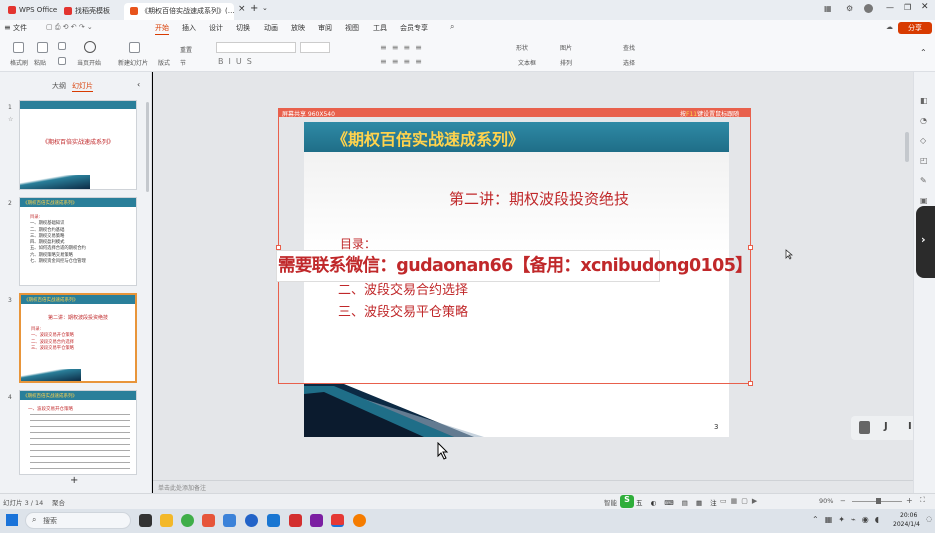 This screenshot has width=935, height=533. I want to click on pen-i-button: I, so click(910, 426).